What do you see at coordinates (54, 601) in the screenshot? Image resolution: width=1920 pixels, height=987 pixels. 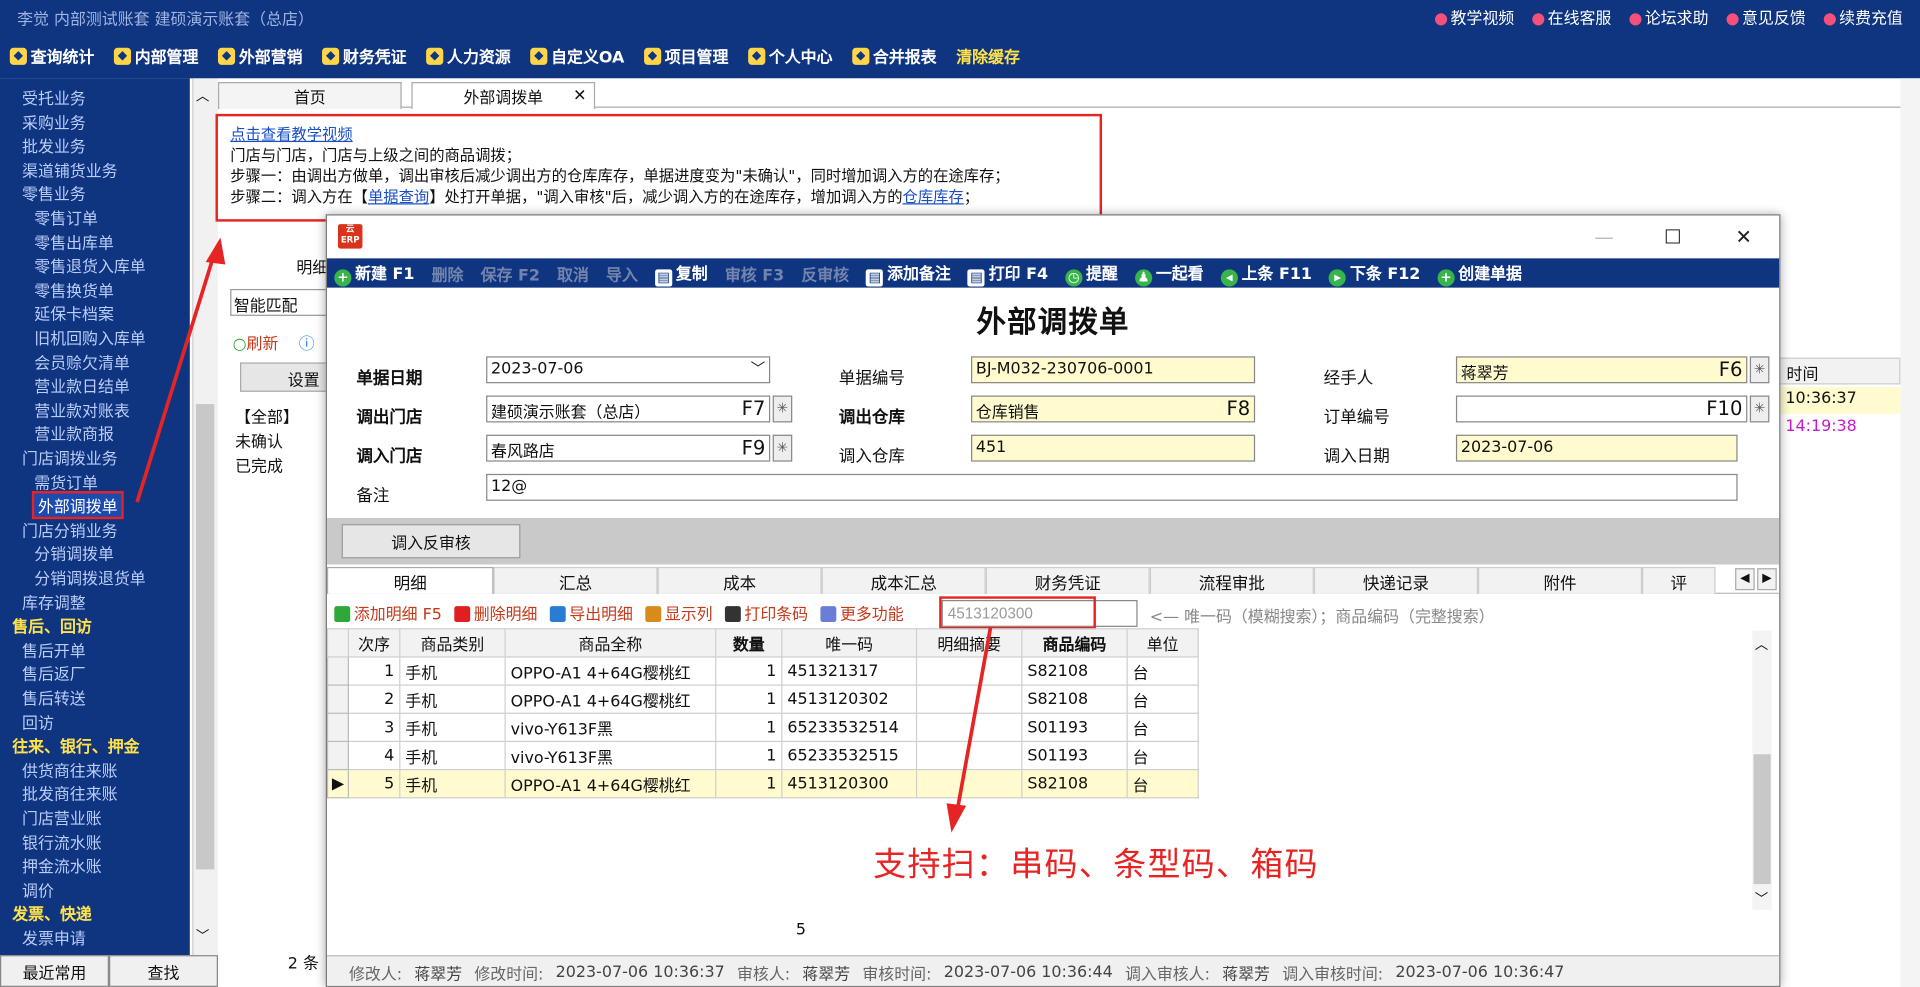 I see `sidebar-item: 库存调整` at bounding box center [54, 601].